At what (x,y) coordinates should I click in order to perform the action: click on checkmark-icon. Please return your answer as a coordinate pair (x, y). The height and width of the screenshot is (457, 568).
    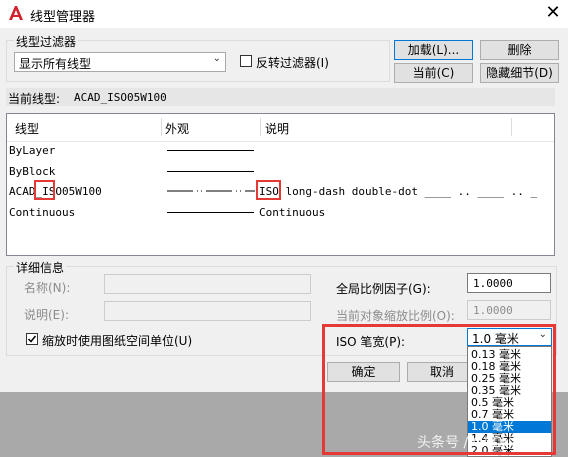
    Looking at the image, I should click on (32, 339).